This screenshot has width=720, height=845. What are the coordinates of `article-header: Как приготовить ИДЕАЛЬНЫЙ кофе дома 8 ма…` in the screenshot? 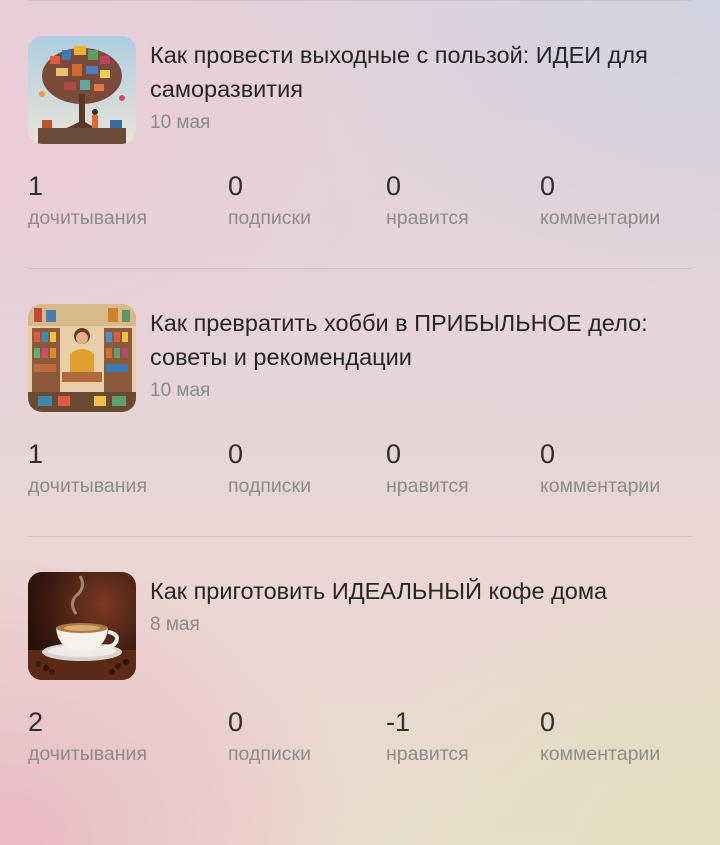 It's located at (360, 627).